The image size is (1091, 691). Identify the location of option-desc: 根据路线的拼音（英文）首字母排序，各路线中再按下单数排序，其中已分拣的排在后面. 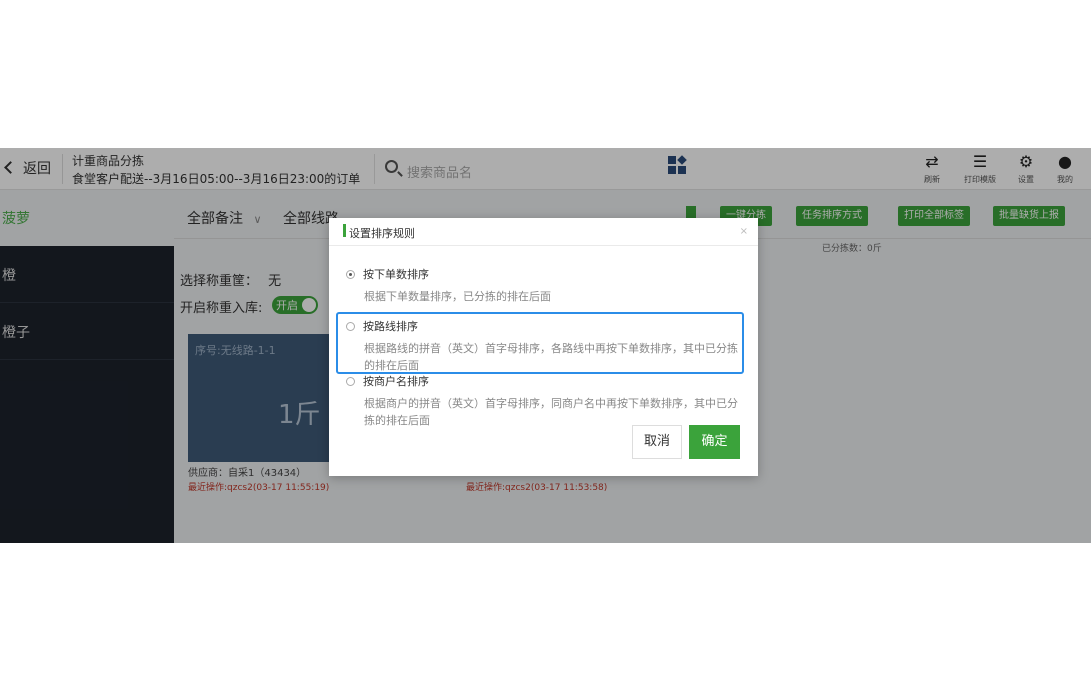
(551, 357).